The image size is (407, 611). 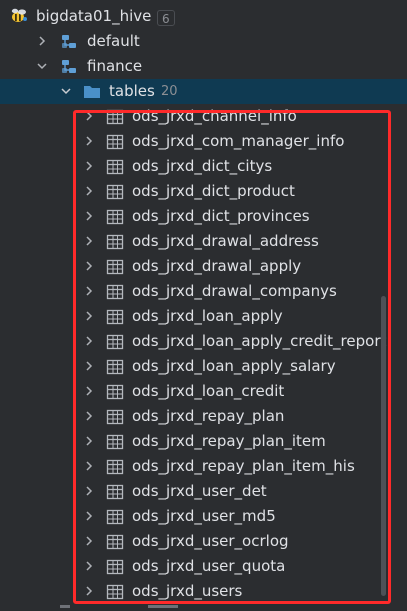 I want to click on table-row: ods_jrxd_dict_provinces, so click(x=203, y=216).